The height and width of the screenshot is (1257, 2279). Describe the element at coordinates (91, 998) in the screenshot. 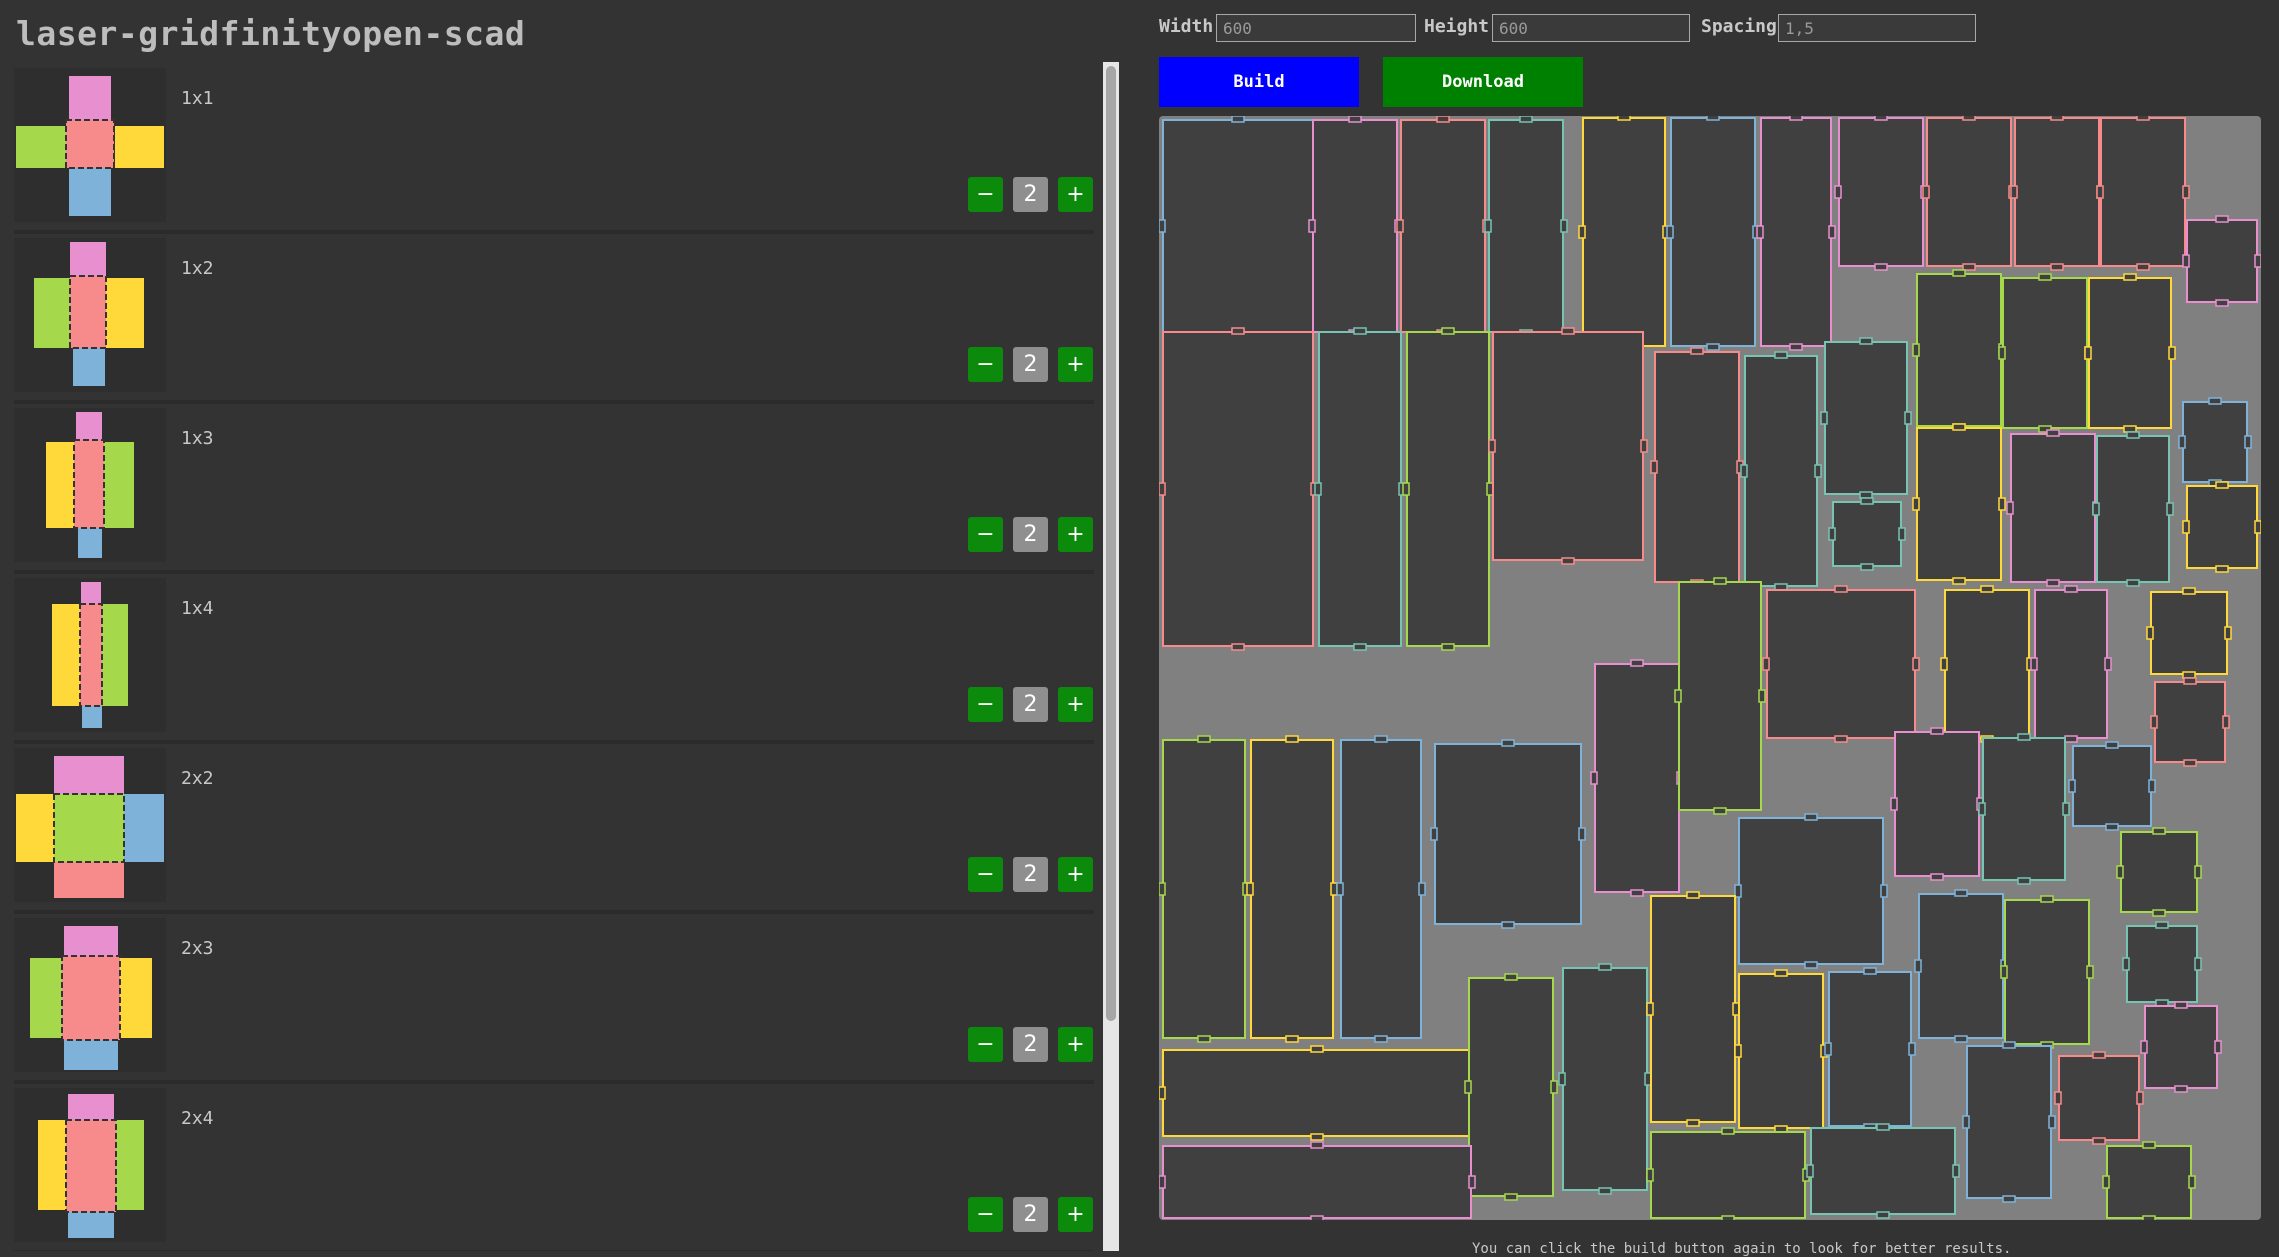

I see `net-preview-2x3` at that location.